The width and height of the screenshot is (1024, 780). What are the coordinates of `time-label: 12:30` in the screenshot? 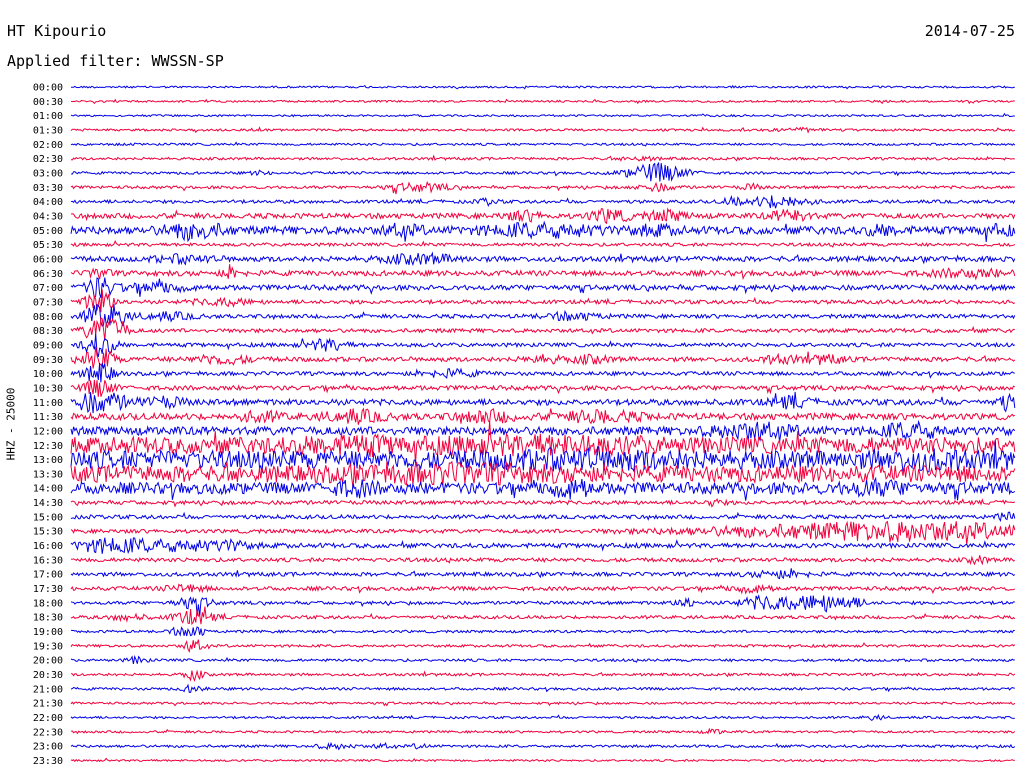 It's located at (48, 446).